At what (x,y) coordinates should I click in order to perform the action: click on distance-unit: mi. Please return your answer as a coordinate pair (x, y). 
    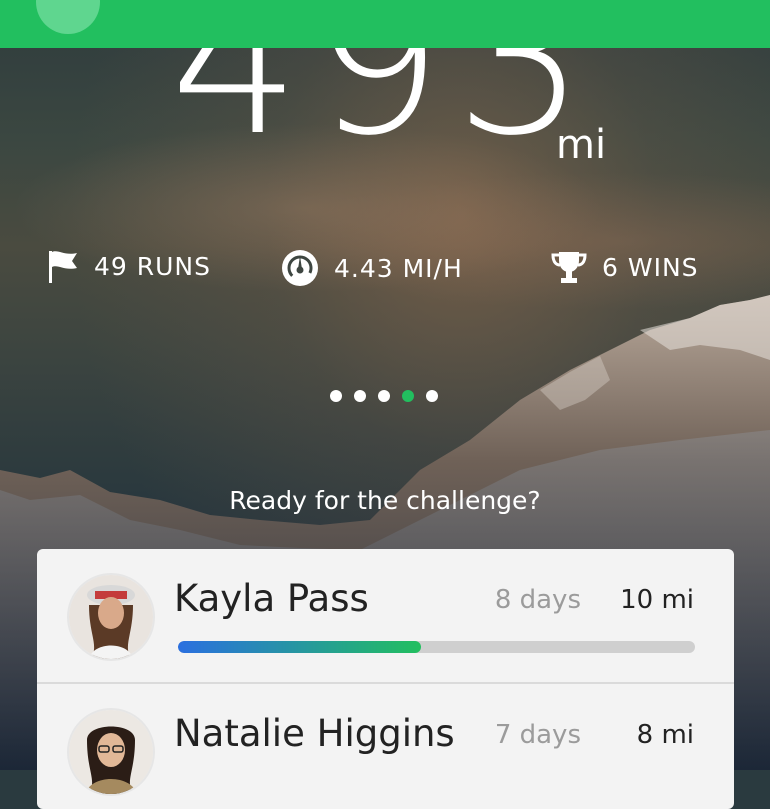
    Looking at the image, I should click on (581, 145).